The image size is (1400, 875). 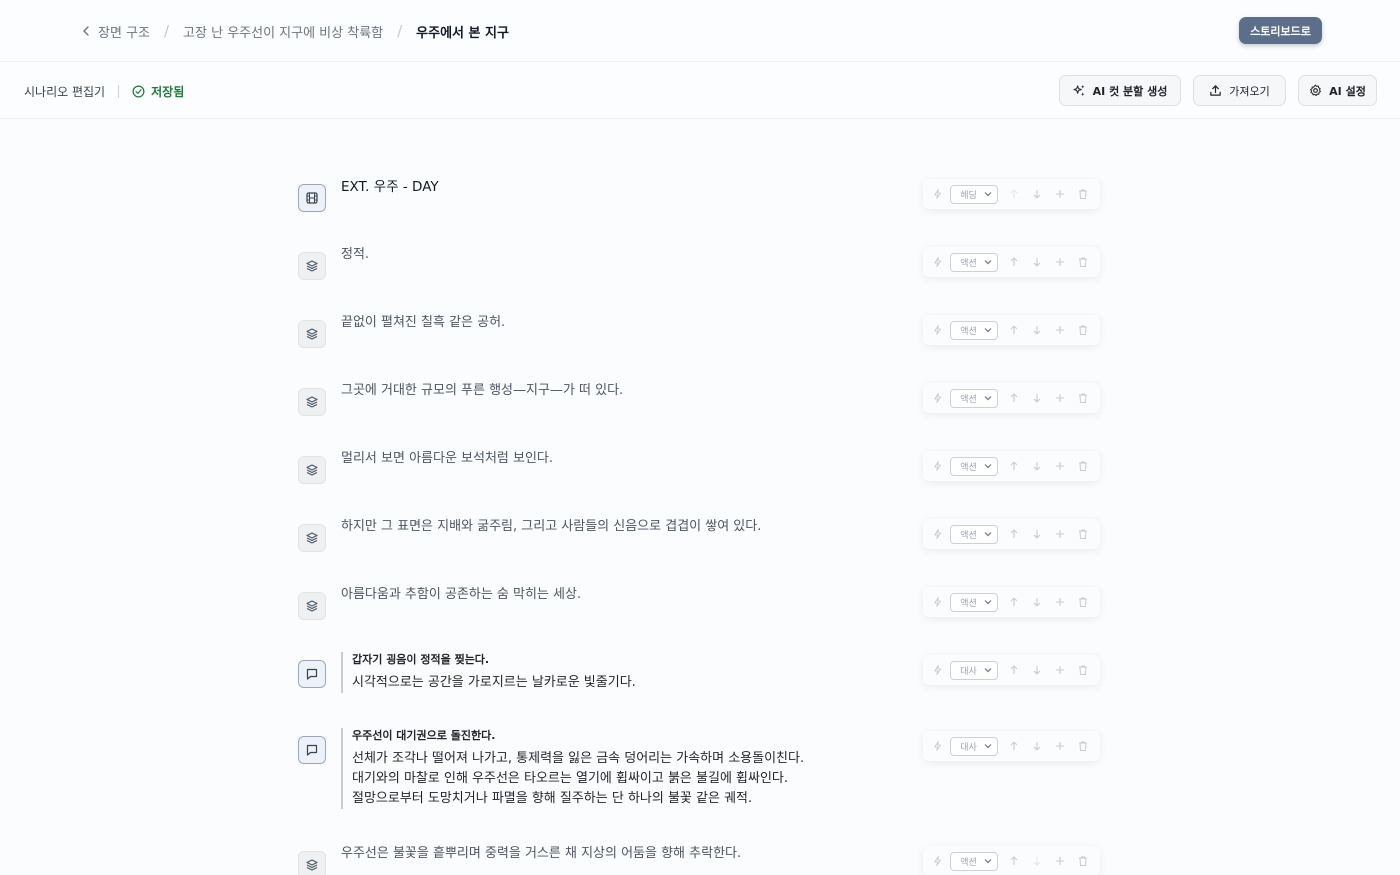 What do you see at coordinates (119, 91) in the screenshot?
I see `toolbar-divider` at bounding box center [119, 91].